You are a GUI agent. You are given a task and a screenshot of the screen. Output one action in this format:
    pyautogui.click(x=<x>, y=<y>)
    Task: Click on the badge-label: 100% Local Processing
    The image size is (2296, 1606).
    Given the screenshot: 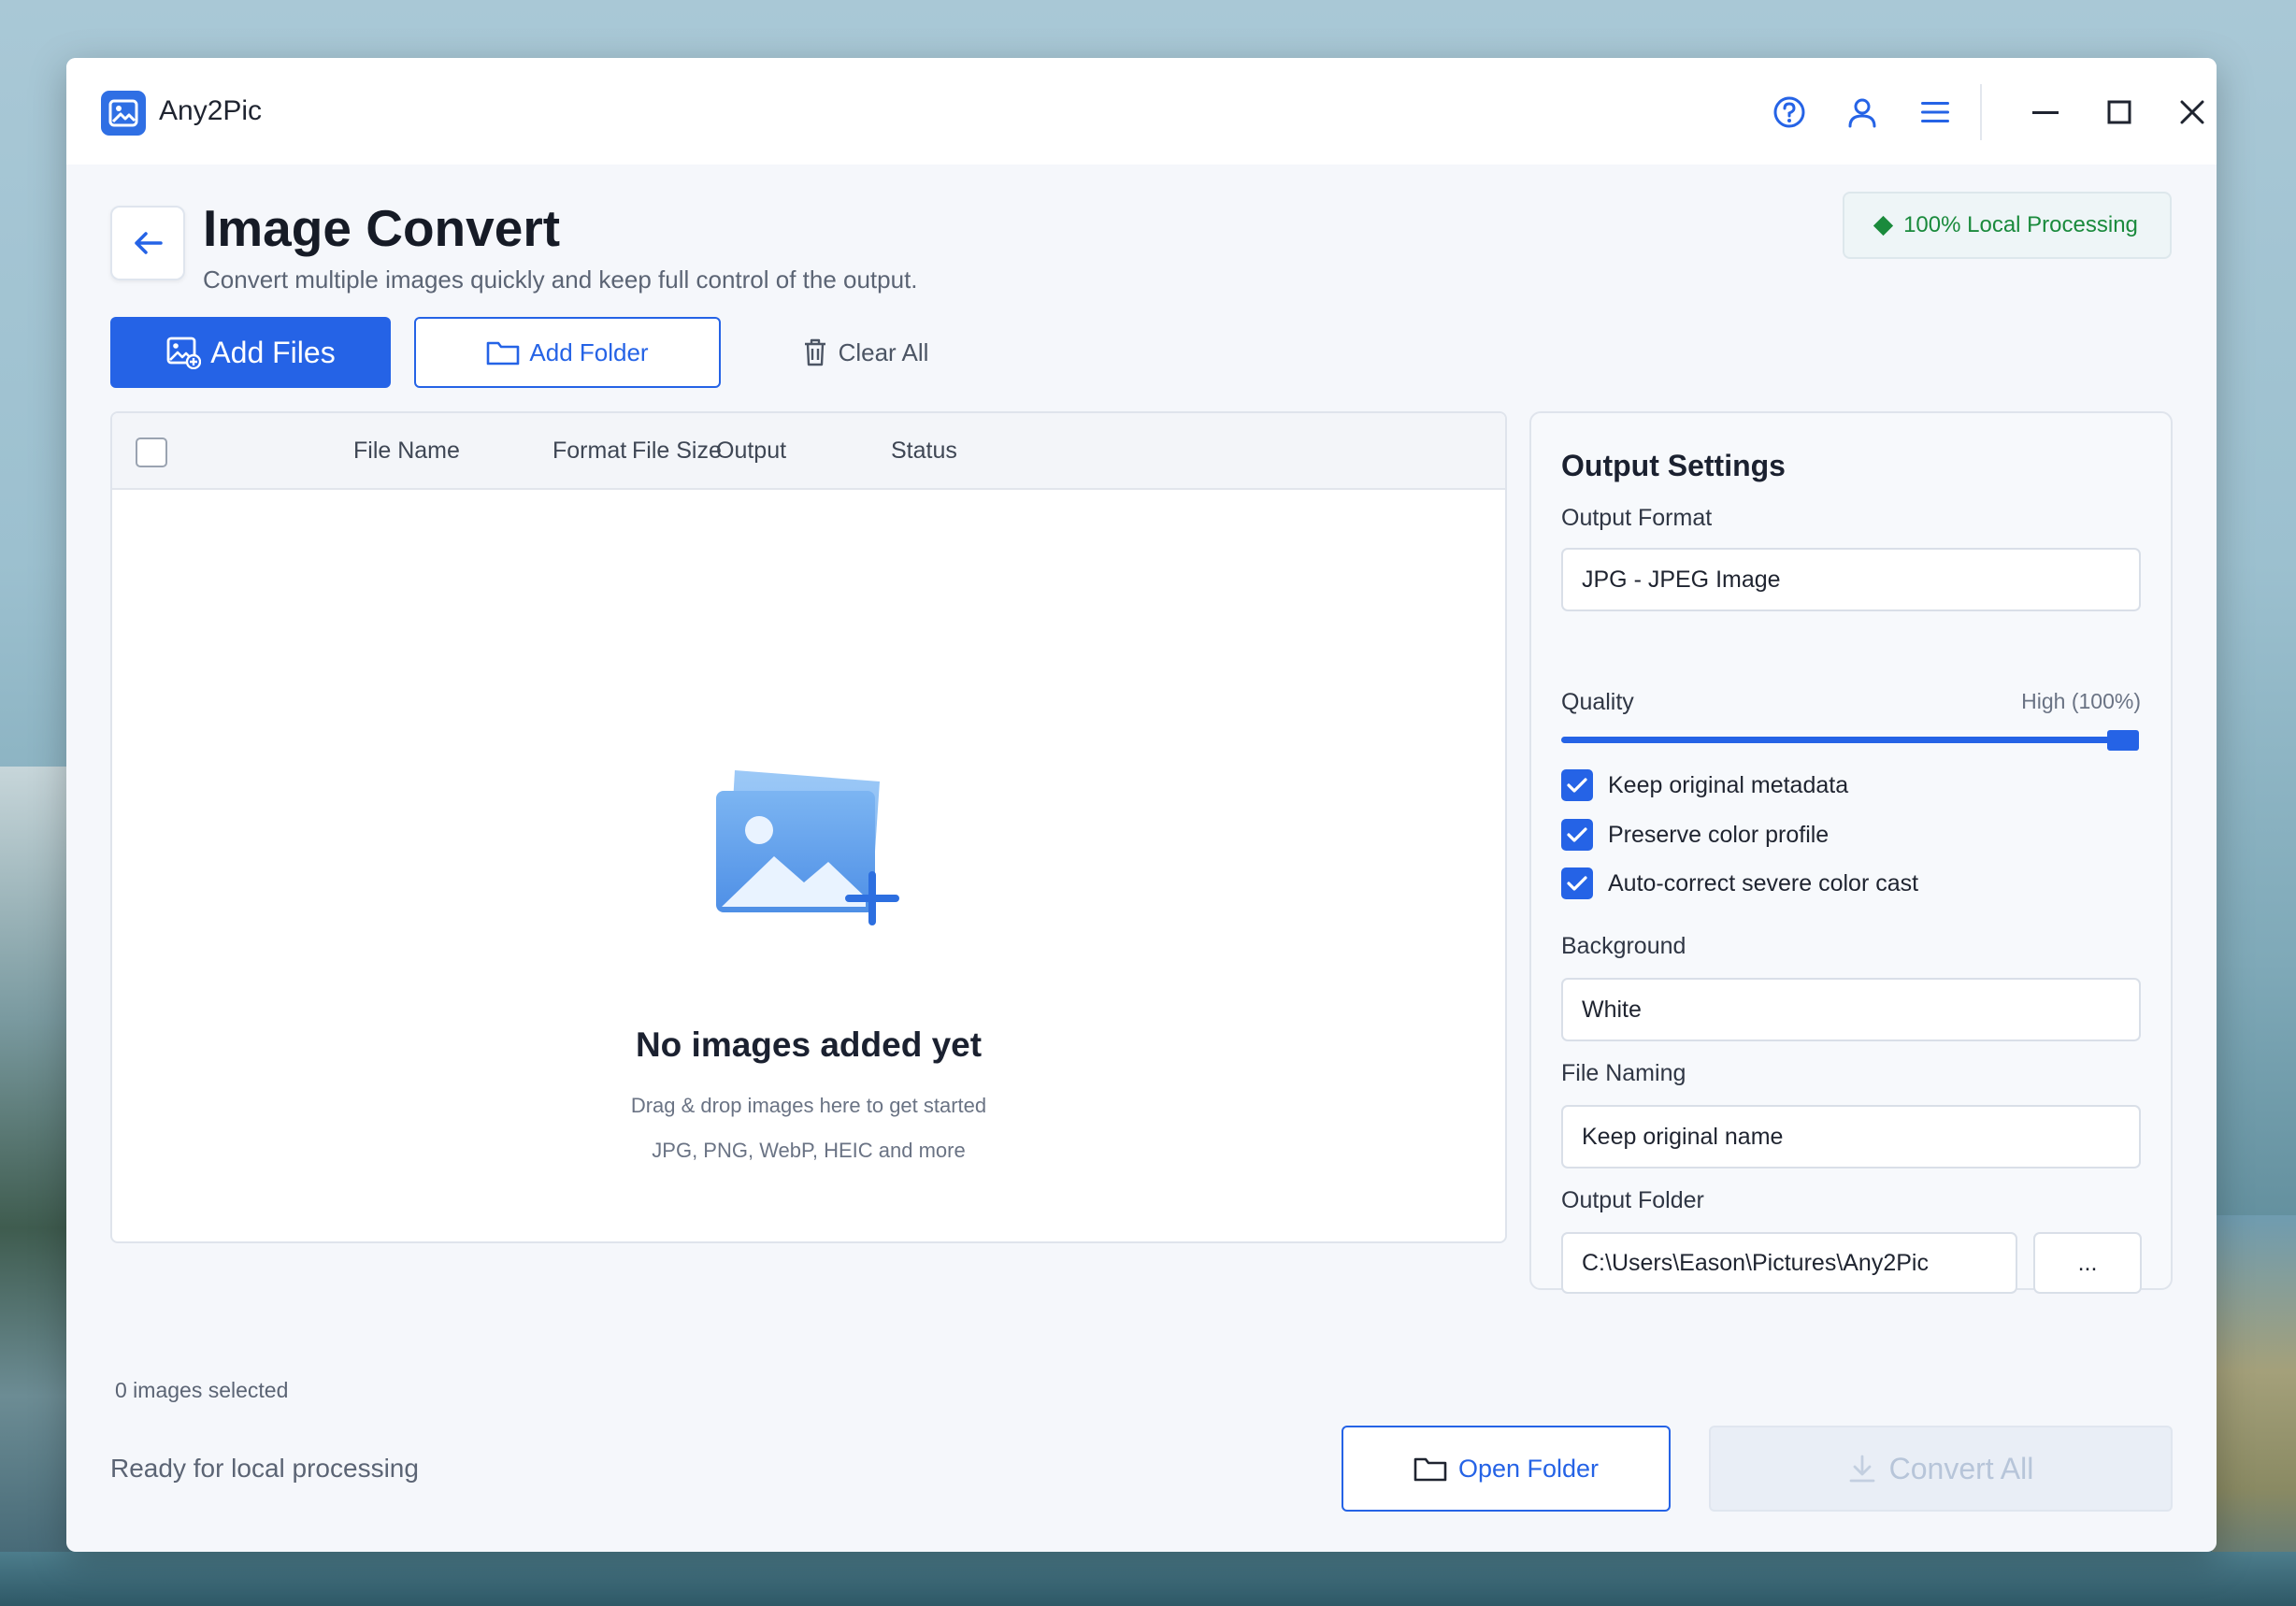 What is the action you would take?
    pyautogui.click(x=2020, y=225)
    